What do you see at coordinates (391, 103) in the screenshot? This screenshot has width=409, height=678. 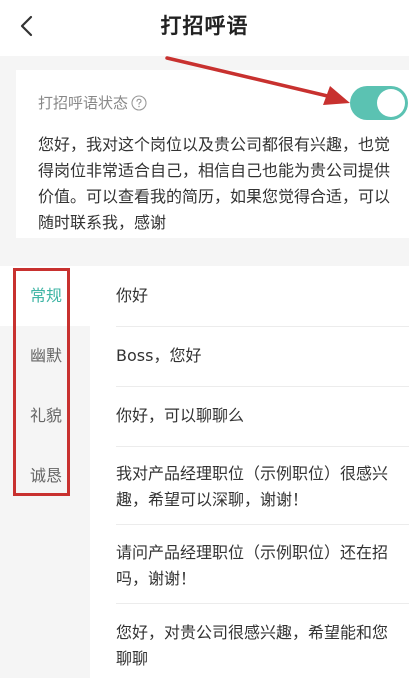 I see `toggle-knob` at bounding box center [391, 103].